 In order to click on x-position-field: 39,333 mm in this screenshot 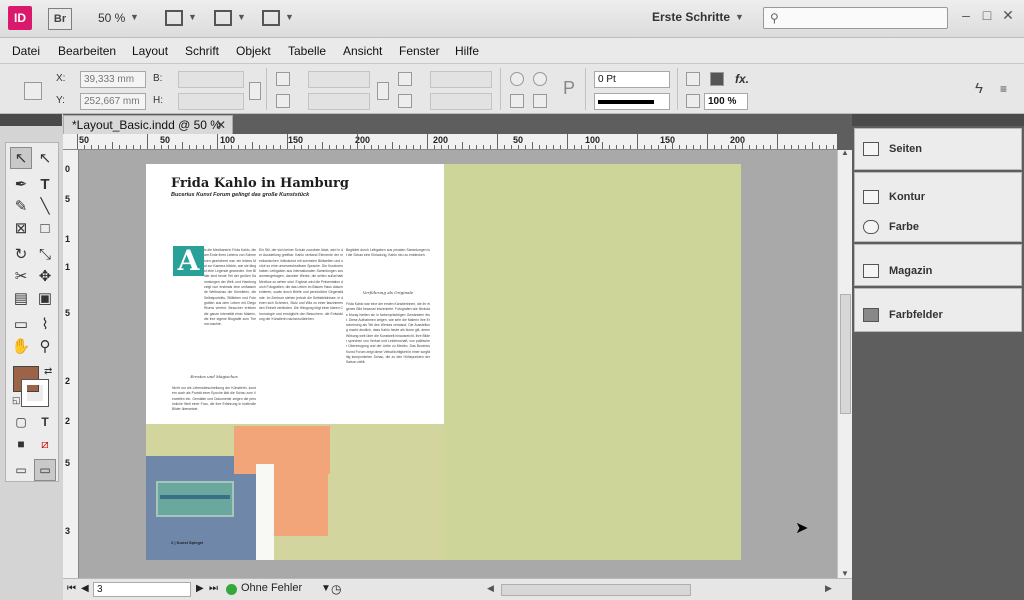, I will do `click(113, 79)`.